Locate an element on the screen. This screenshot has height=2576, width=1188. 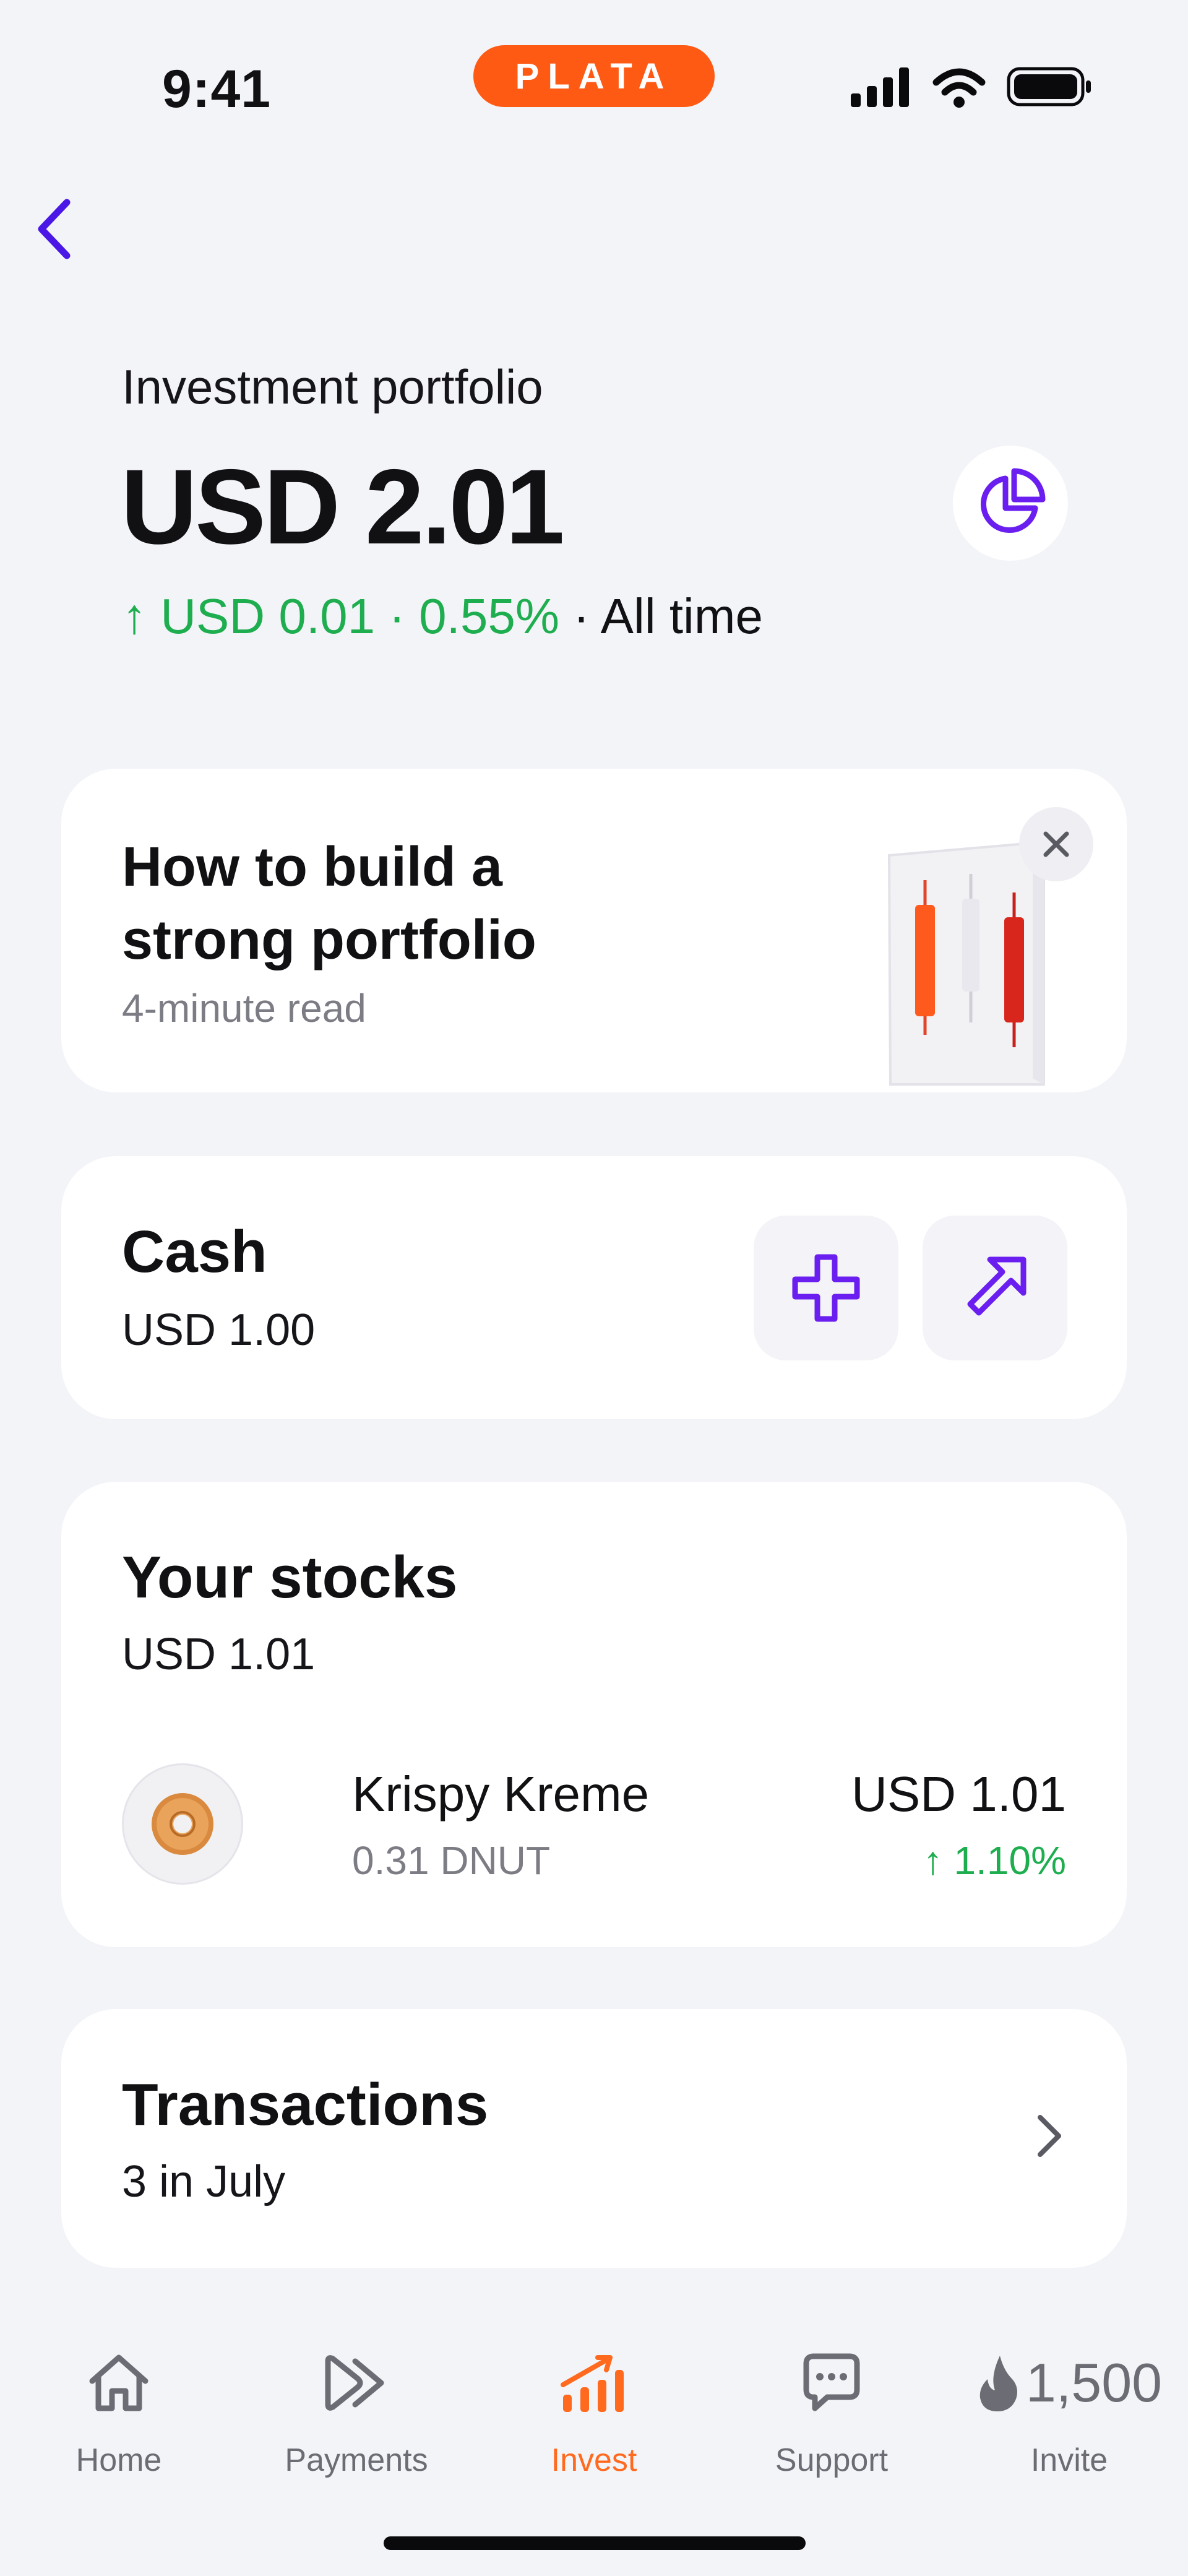
brand-logo: PLATA is located at coordinates (594, 76).